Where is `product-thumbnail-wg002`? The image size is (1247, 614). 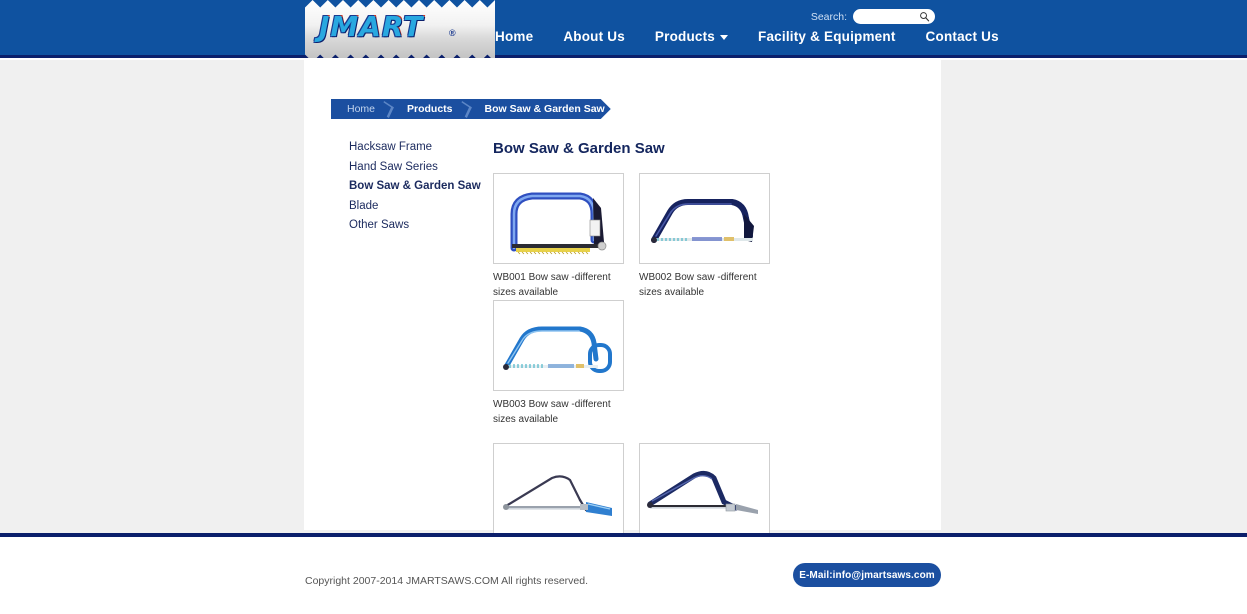
product-thumbnail-wg002 is located at coordinates (704, 488).